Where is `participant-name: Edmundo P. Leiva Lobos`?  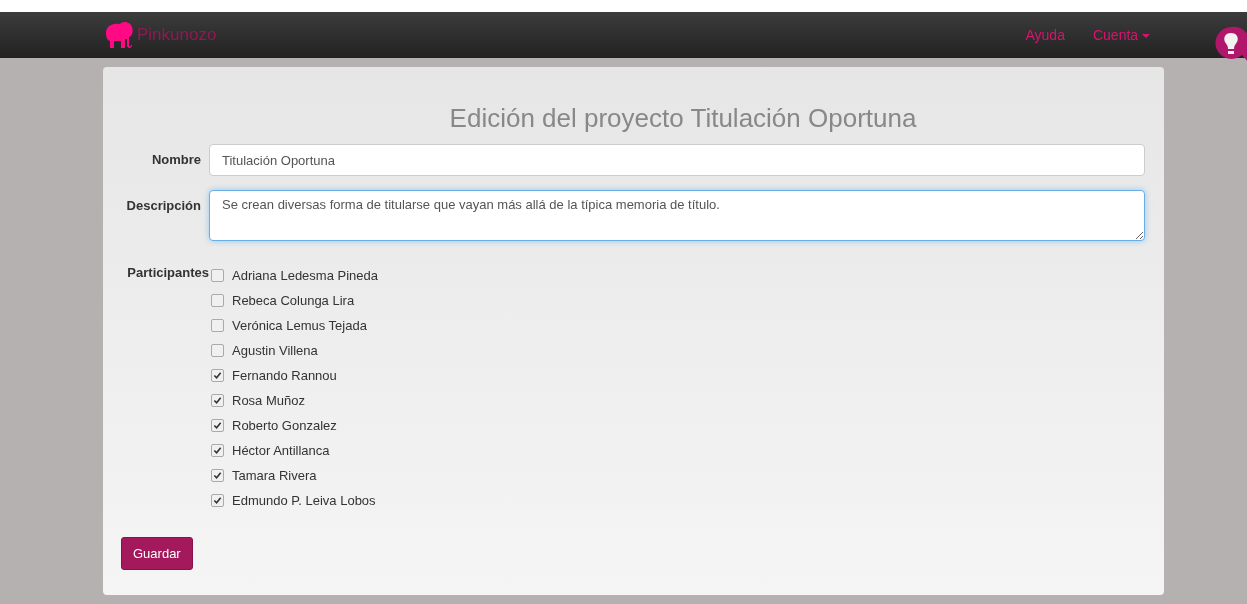
participant-name: Edmundo P. Leiva Lobos is located at coordinates (304, 500).